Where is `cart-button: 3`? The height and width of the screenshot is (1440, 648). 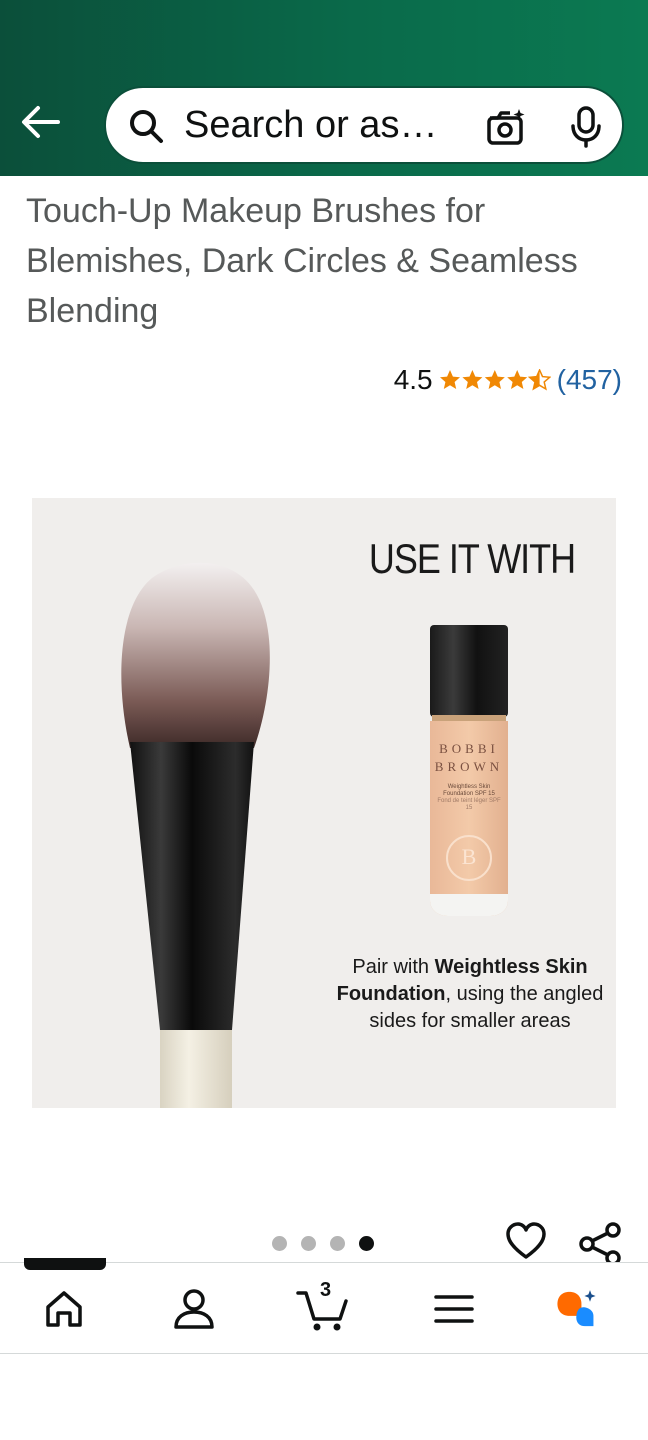 cart-button: 3 is located at coordinates (324, 1306).